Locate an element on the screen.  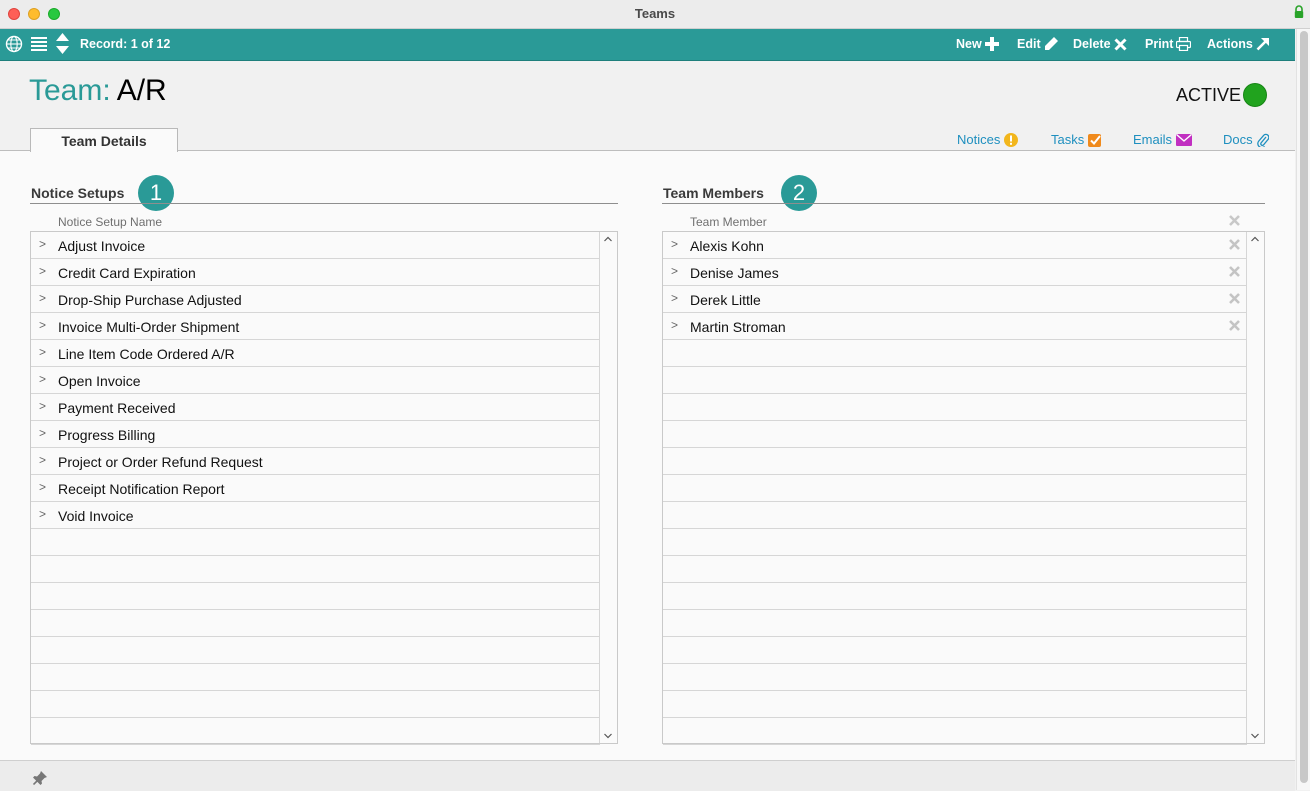
status-label: ACTIVE is located at coordinates (1209, 95).